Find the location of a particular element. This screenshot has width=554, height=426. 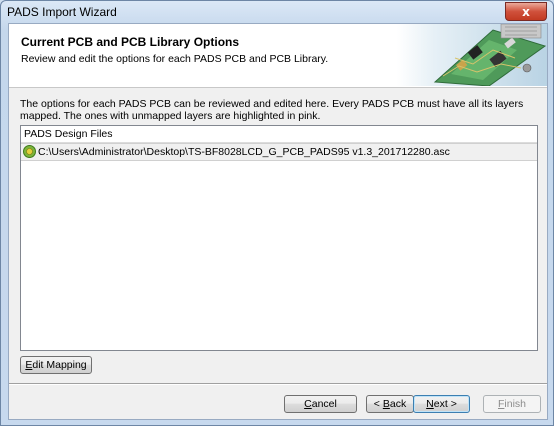

next-button: Next > is located at coordinates (441, 404).